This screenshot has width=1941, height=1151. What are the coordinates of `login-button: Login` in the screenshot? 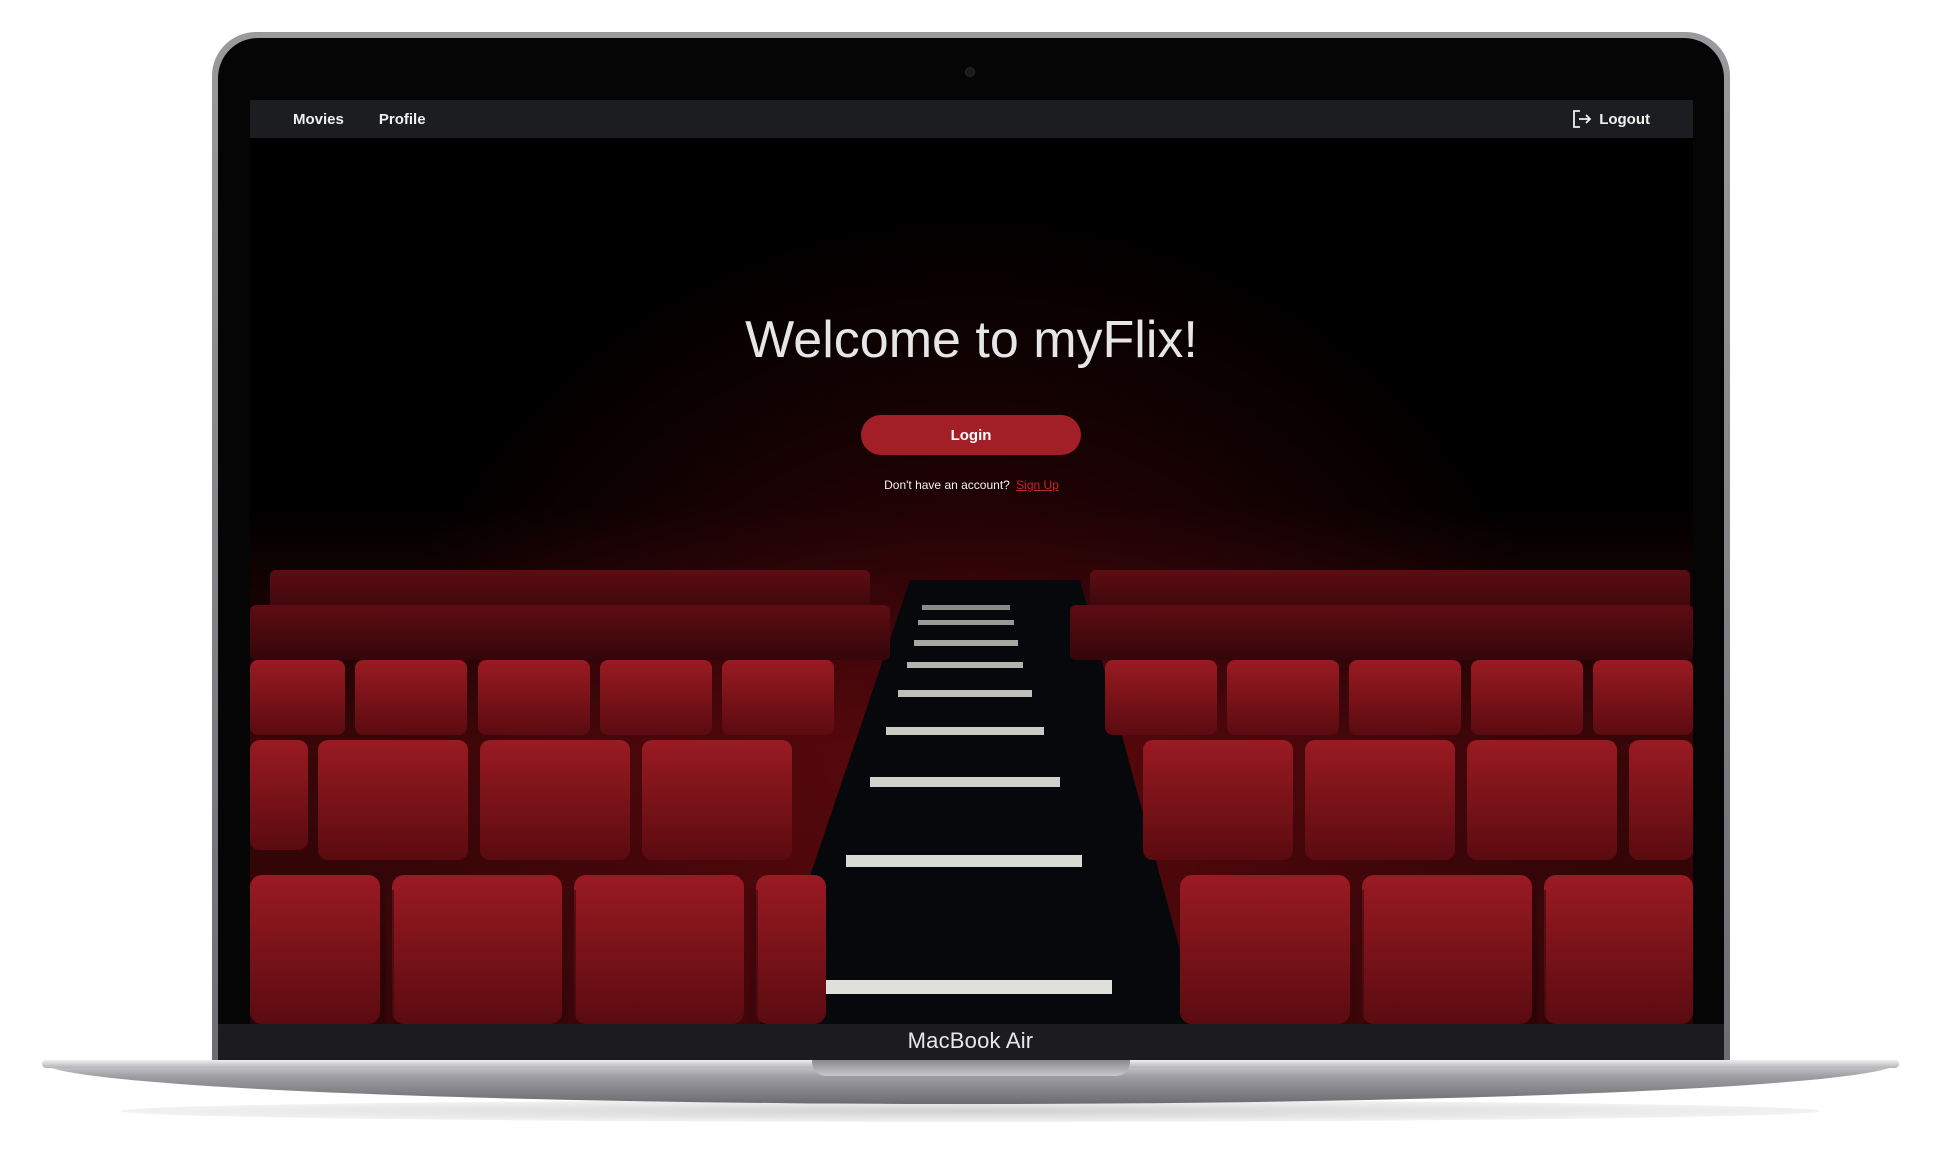 It's located at (971, 435).